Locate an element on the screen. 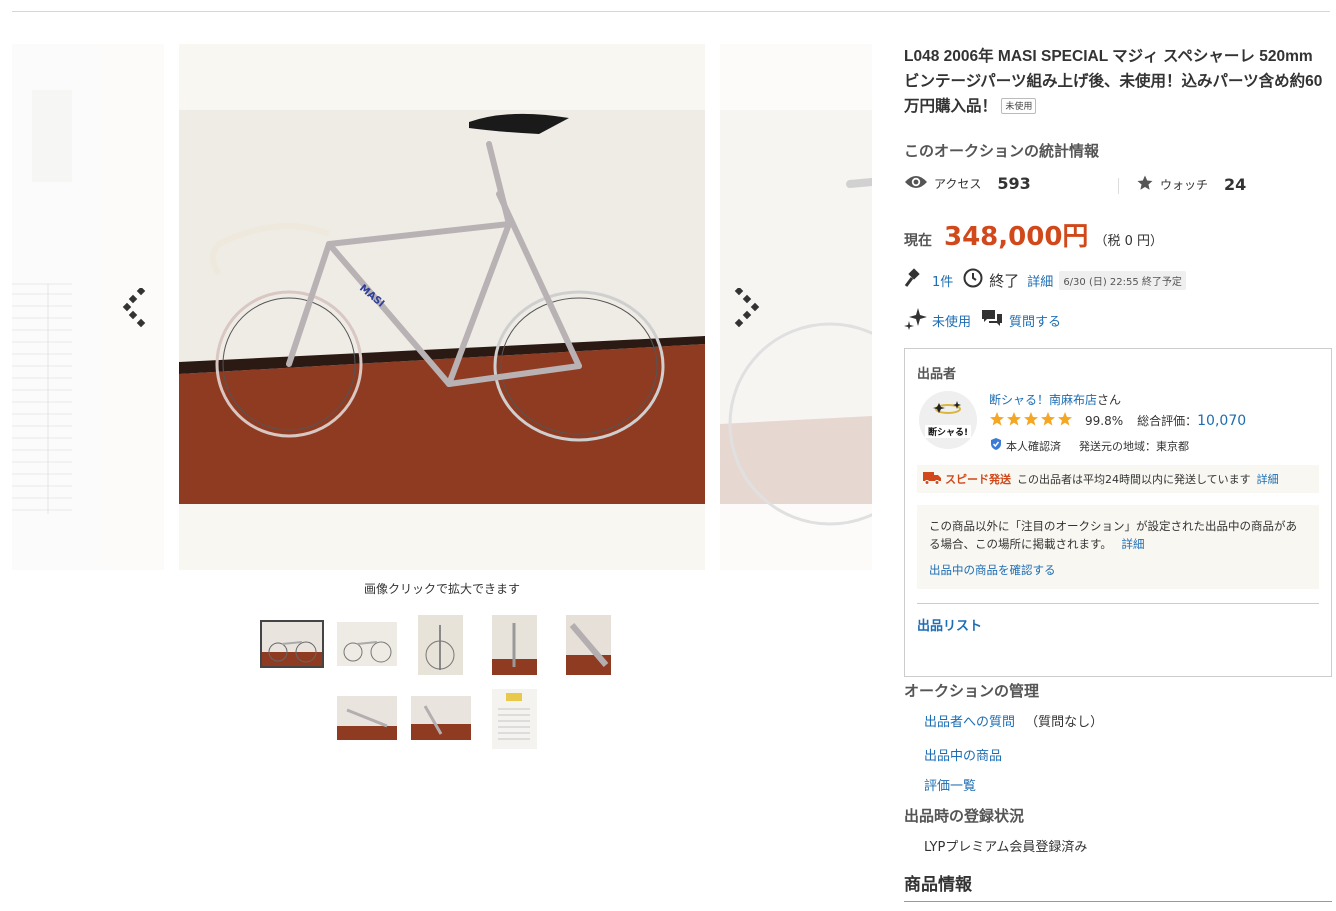 The image size is (1336, 911). shield-check-icon is located at coordinates (996, 445).